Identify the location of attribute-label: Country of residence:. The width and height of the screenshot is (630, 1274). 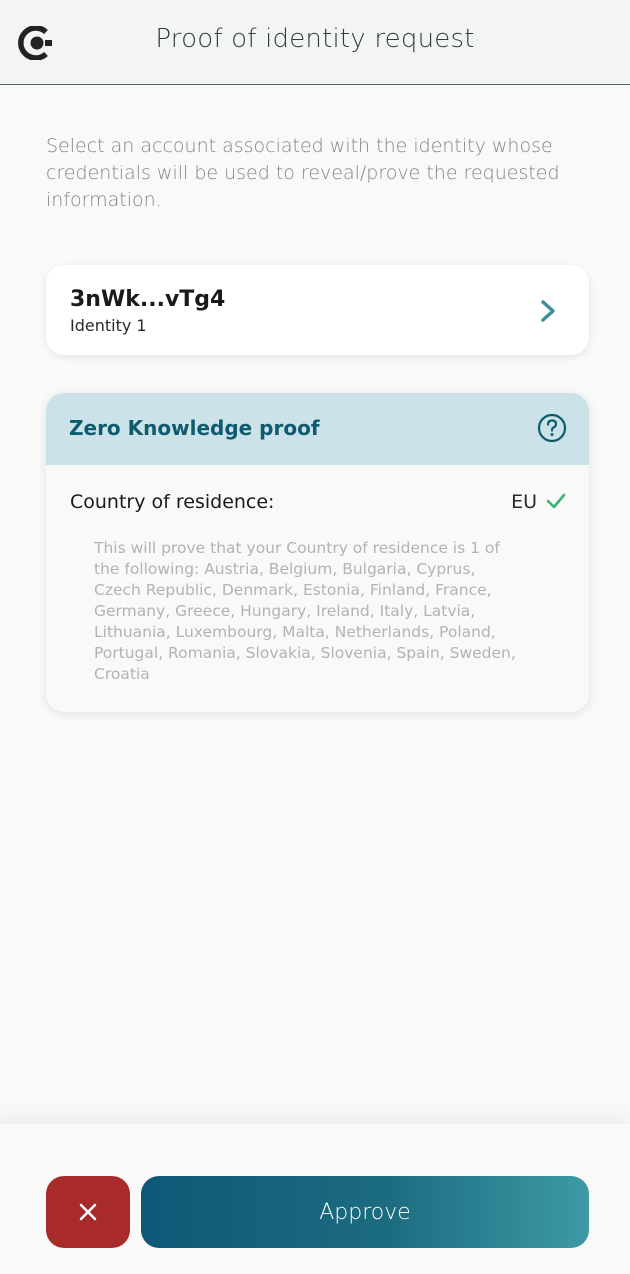
(172, 502).